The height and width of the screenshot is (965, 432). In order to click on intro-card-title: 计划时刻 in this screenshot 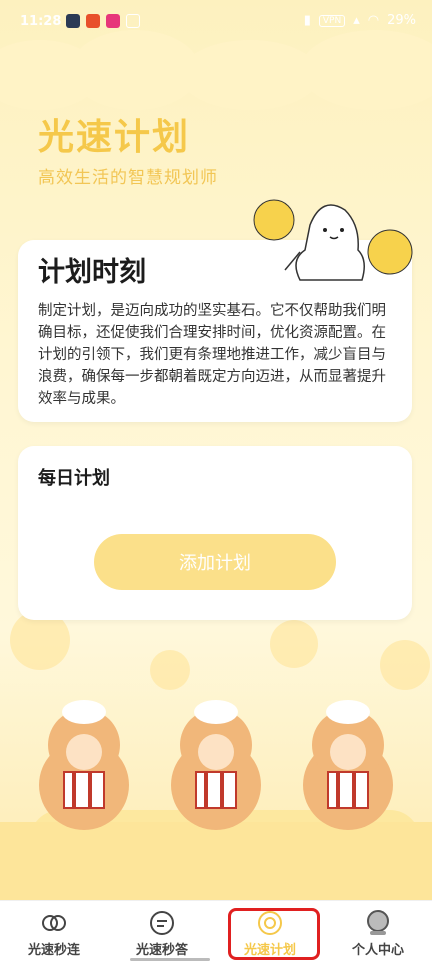, I will do `click(92, 272)`.